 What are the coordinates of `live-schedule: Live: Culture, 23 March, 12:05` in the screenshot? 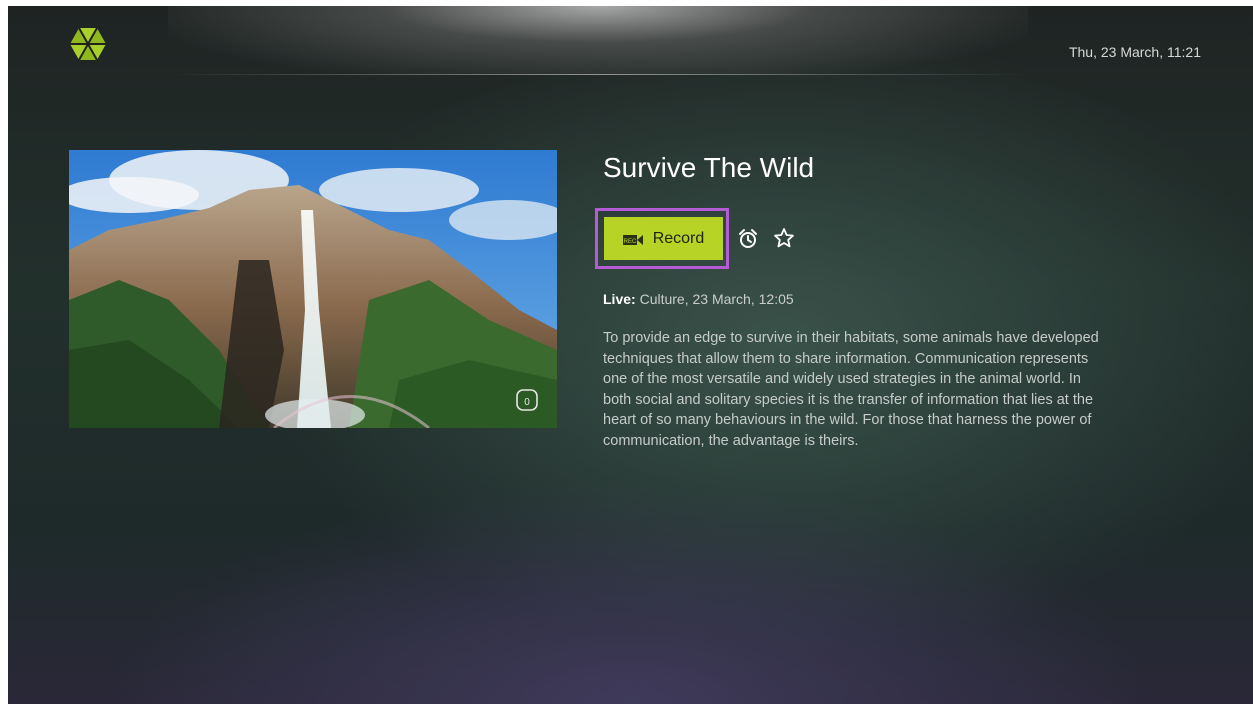 It's located at (698, 299).